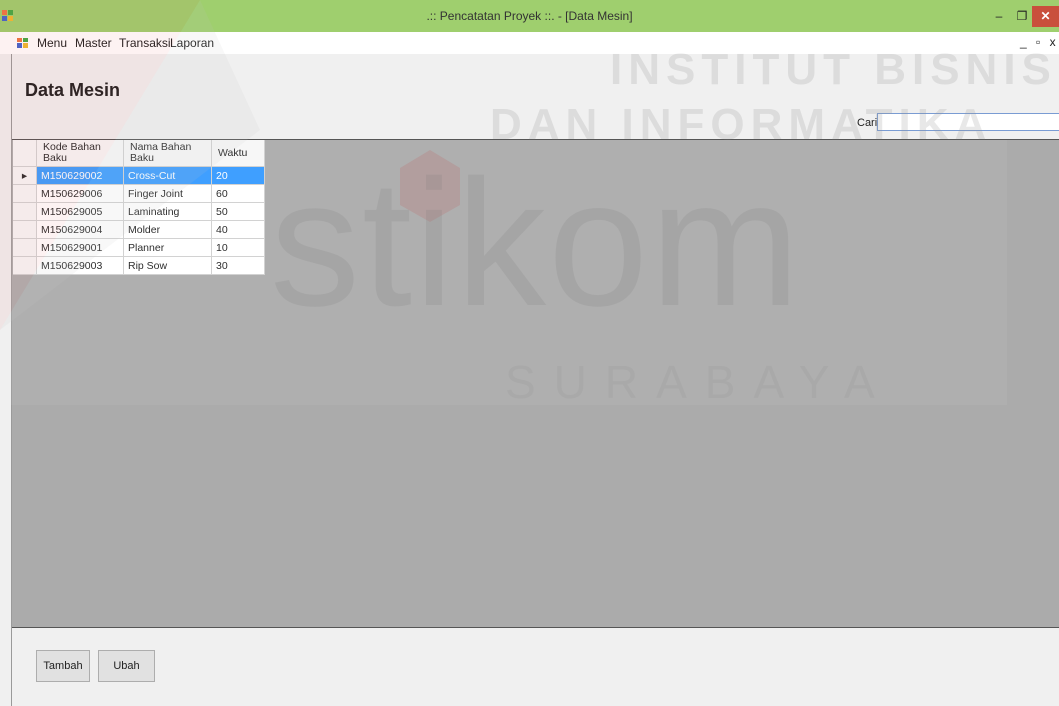 Image resolution: width=1059 pixels, height=706 pixels. What do you see at coordinates (192, 43) in the screenshot?
I see `menu-item-laporan: Laporan` at bounding box center [192, 43].